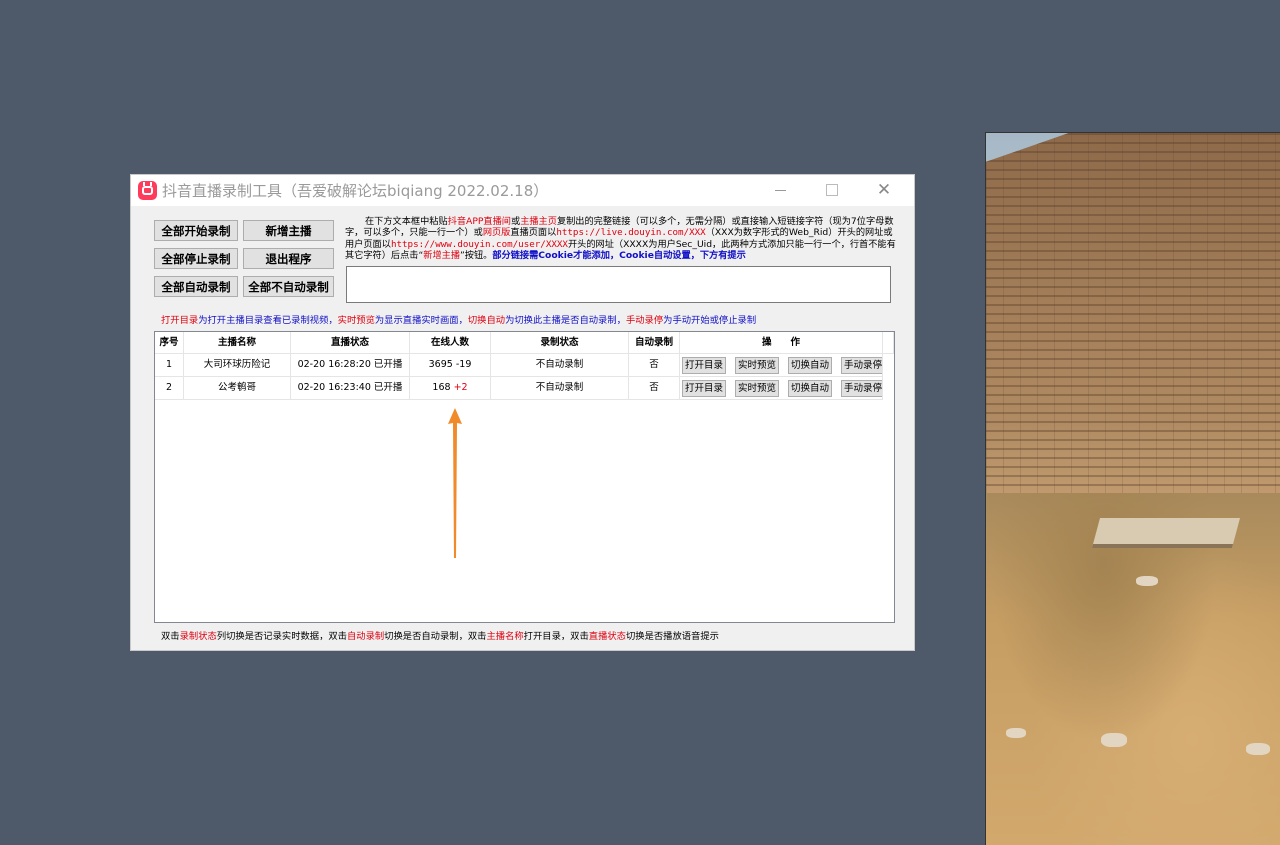 This screenshot has width=1280, height=845. What do you see at coordinates (435, 636) in the screenshot?
I see `hint-text: 切换是否自动录制，双击` at bounding box center [435, 636].